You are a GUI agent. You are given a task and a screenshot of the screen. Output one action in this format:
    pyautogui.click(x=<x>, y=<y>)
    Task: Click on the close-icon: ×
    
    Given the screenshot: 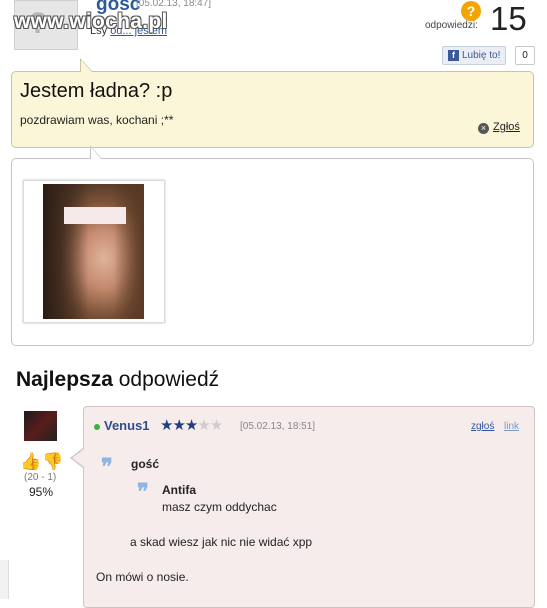 What is the action you would take?
    pyautogui.click(x=483, y=128)
    